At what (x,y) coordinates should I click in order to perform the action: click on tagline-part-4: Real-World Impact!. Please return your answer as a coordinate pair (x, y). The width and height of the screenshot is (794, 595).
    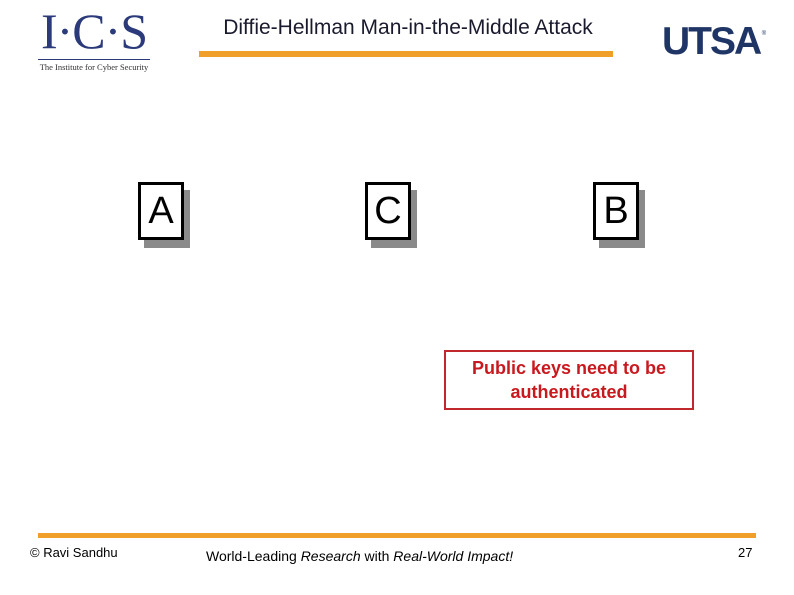
    Looking at the image, I should click on (453, 556).